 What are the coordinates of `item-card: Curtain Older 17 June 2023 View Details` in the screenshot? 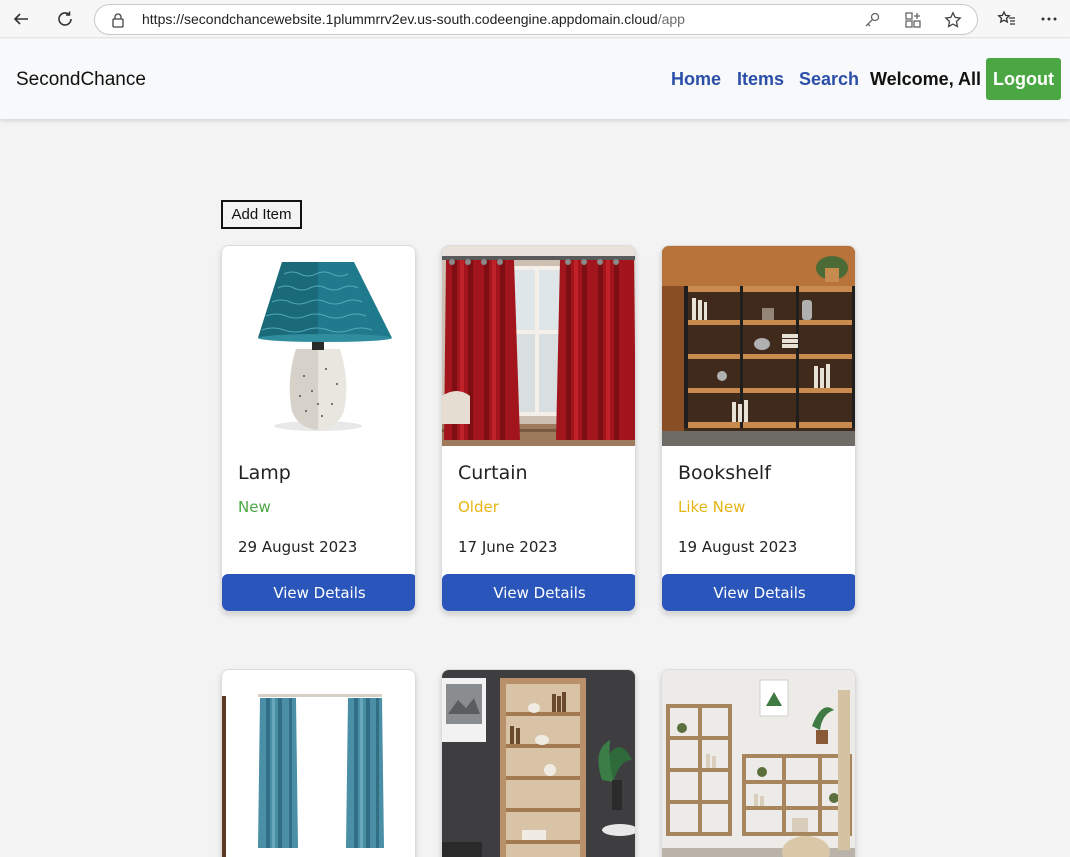 It's located at (538, 428).